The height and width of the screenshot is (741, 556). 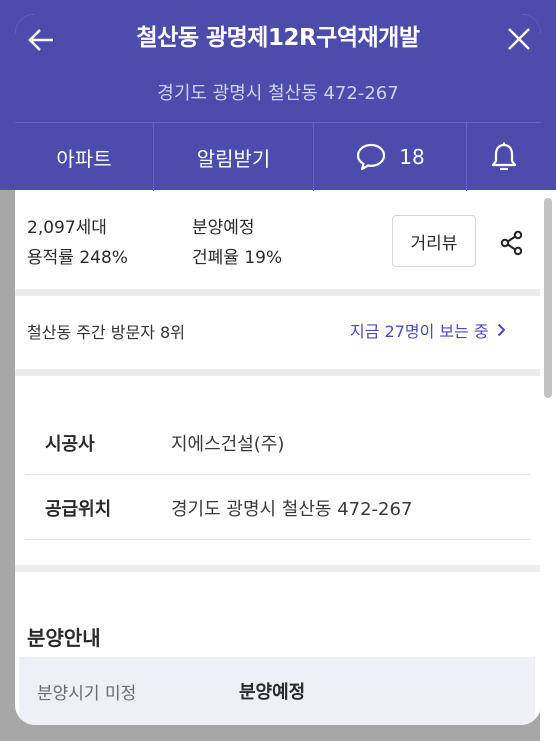 I want to click on builder-label: 시공사, so click(x=70, y=444).